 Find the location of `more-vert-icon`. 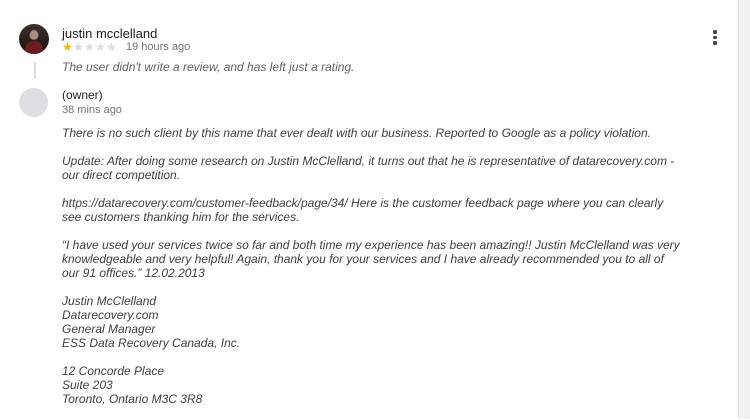

more-vert-icon is located at coordinates (715, 37).